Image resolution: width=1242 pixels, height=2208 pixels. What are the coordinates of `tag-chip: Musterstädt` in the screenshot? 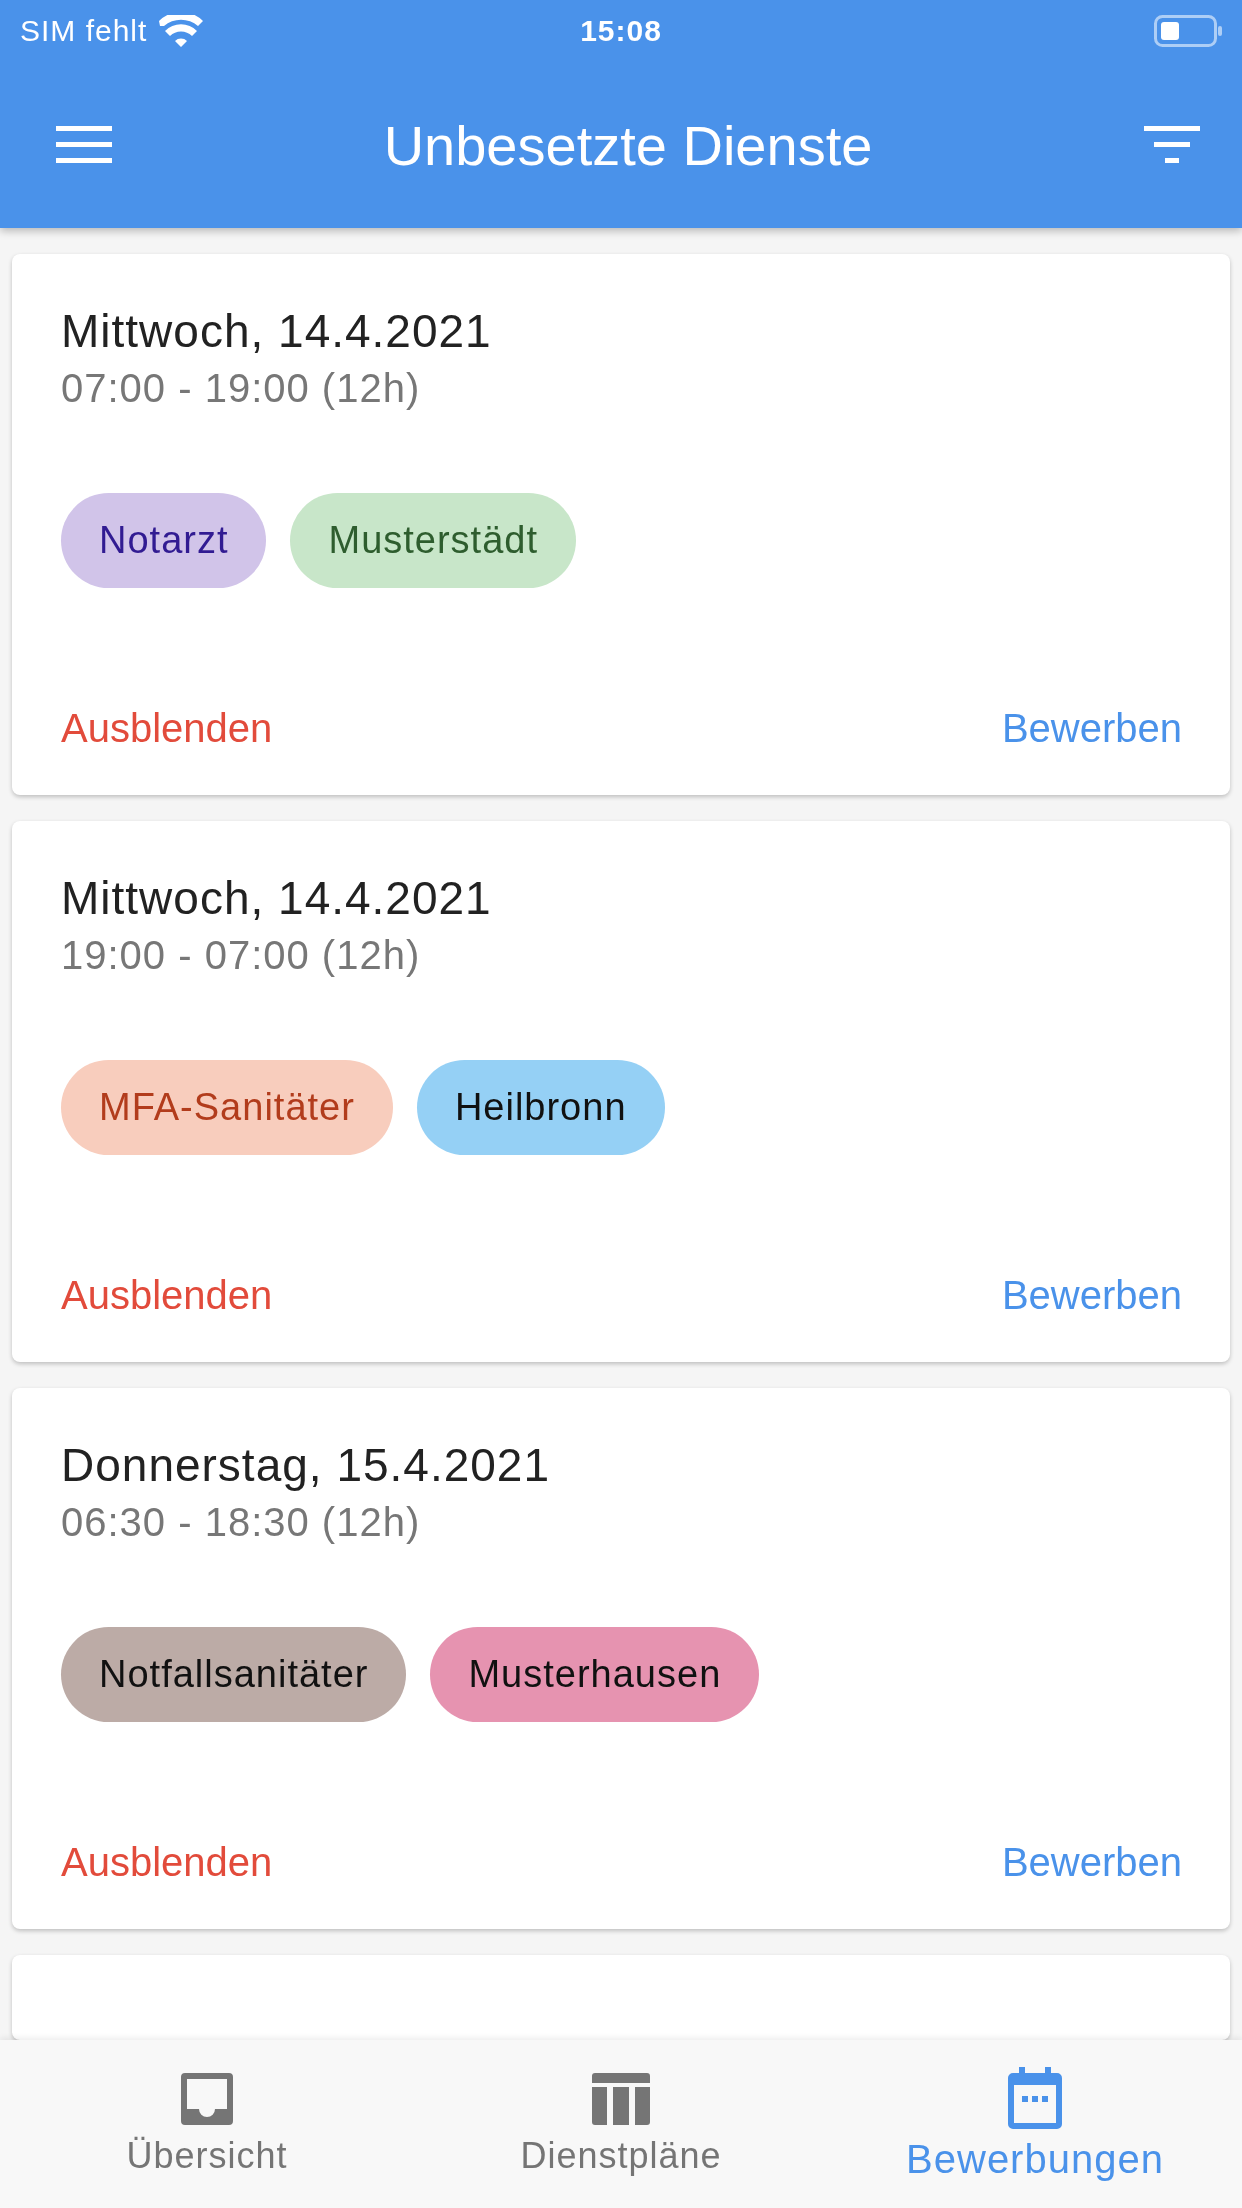 It's located at (433, 540).